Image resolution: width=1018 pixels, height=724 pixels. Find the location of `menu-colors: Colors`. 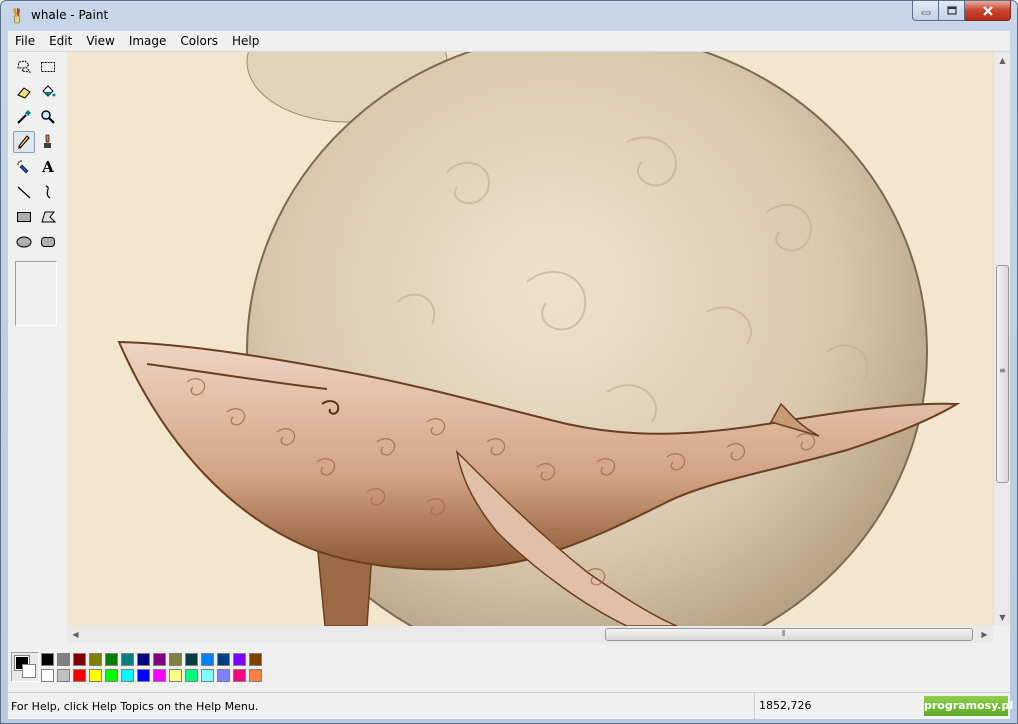

menu-colors: Colors is located at coordinates (199, 41).